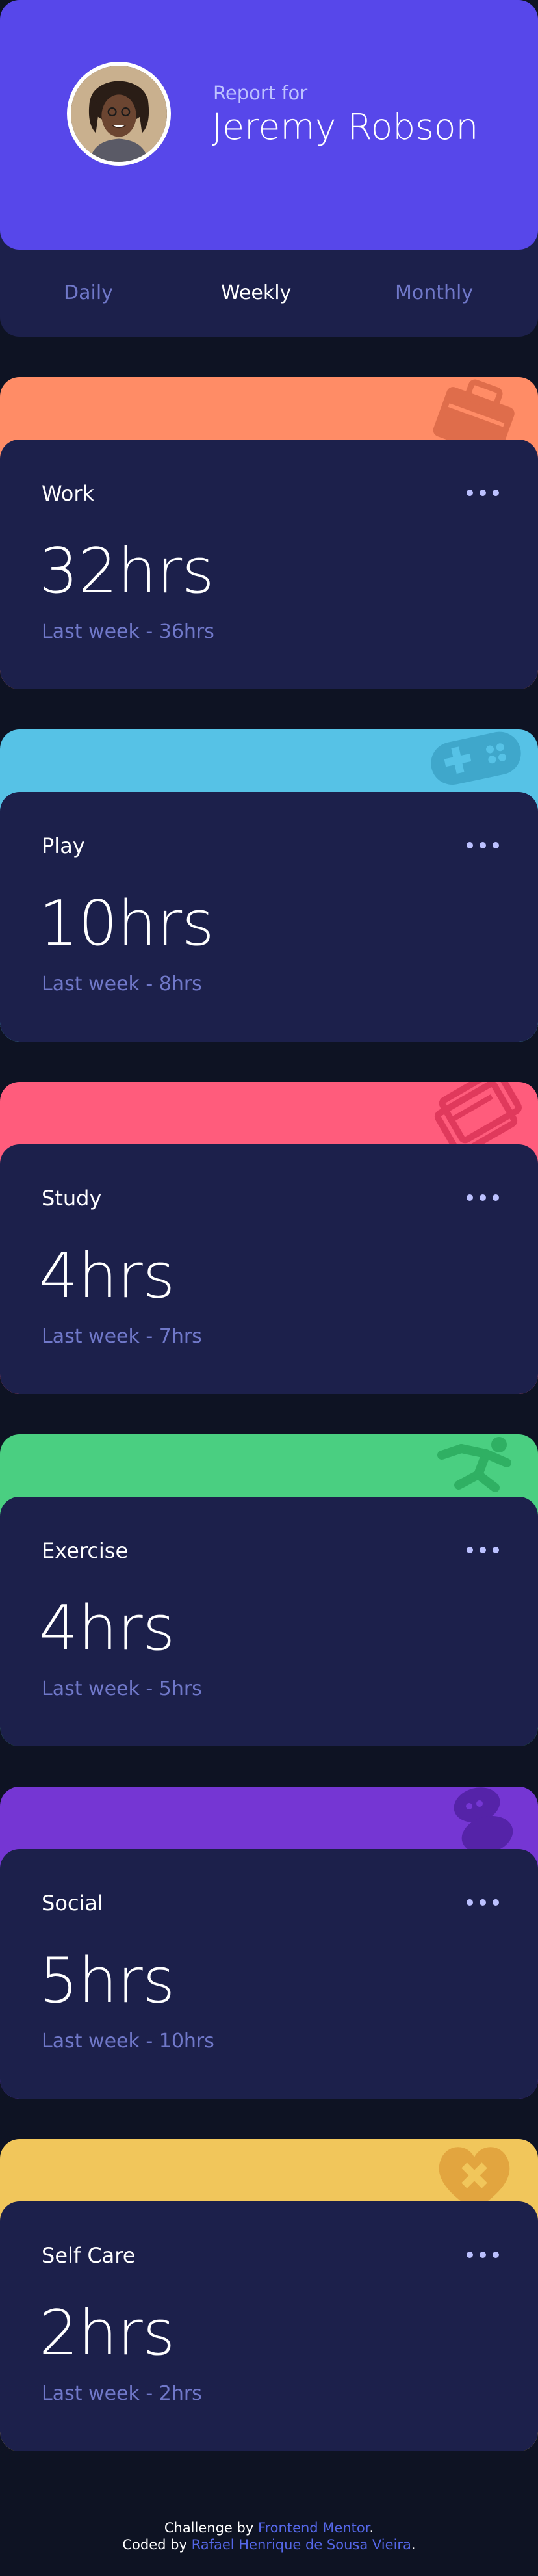 Image resolution: width=538 pixels, height=2576 pixels. What do you see at coordinates (157, 2545) in the screenshot?
I see `attribution-text: Coded by` at bounding box center [157, 2545].